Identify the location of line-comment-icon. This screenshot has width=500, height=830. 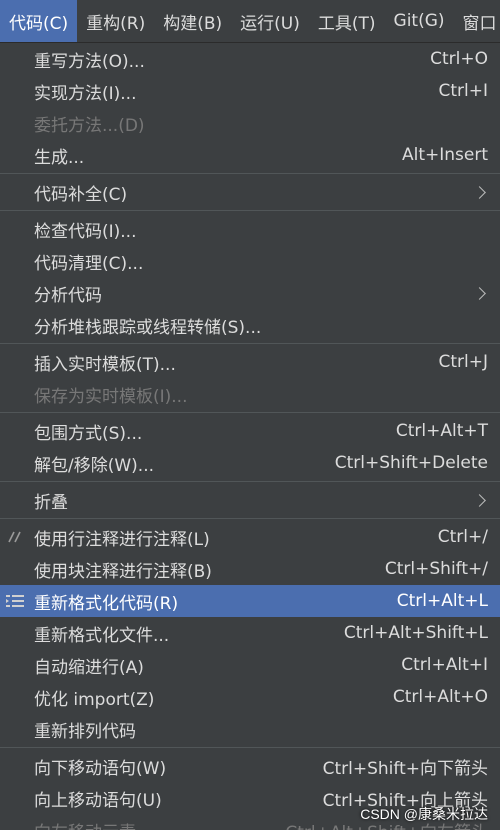
(14, 537).